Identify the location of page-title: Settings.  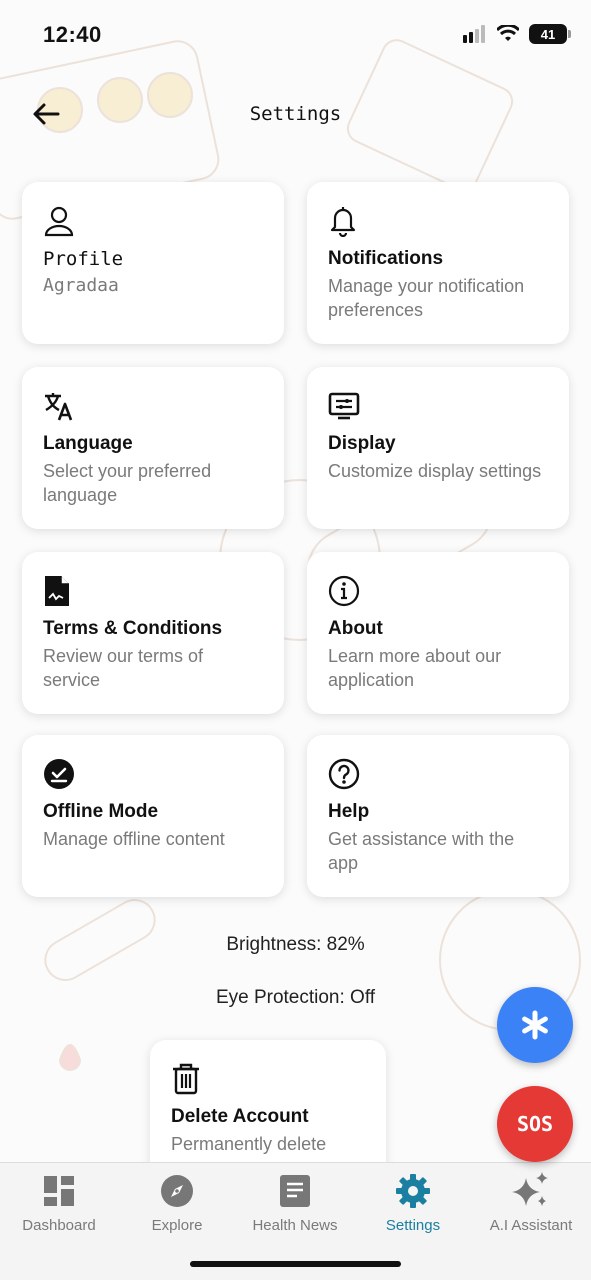
(295, 114).